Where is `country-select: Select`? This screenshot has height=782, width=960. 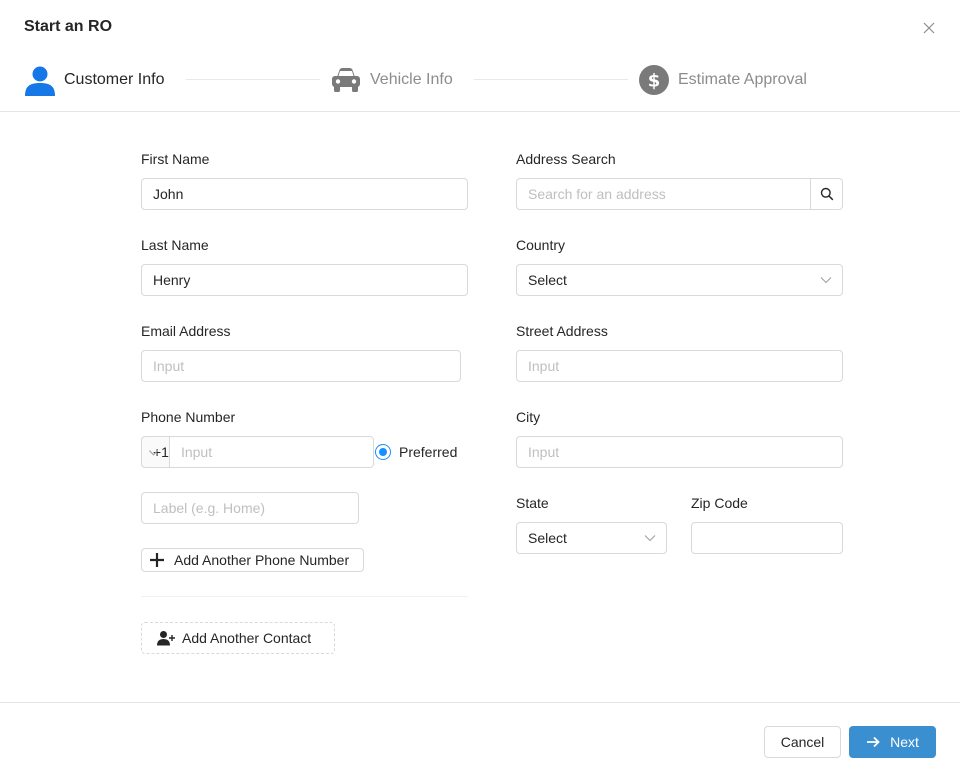 country-select: Select is located at coordinates (679, 280).